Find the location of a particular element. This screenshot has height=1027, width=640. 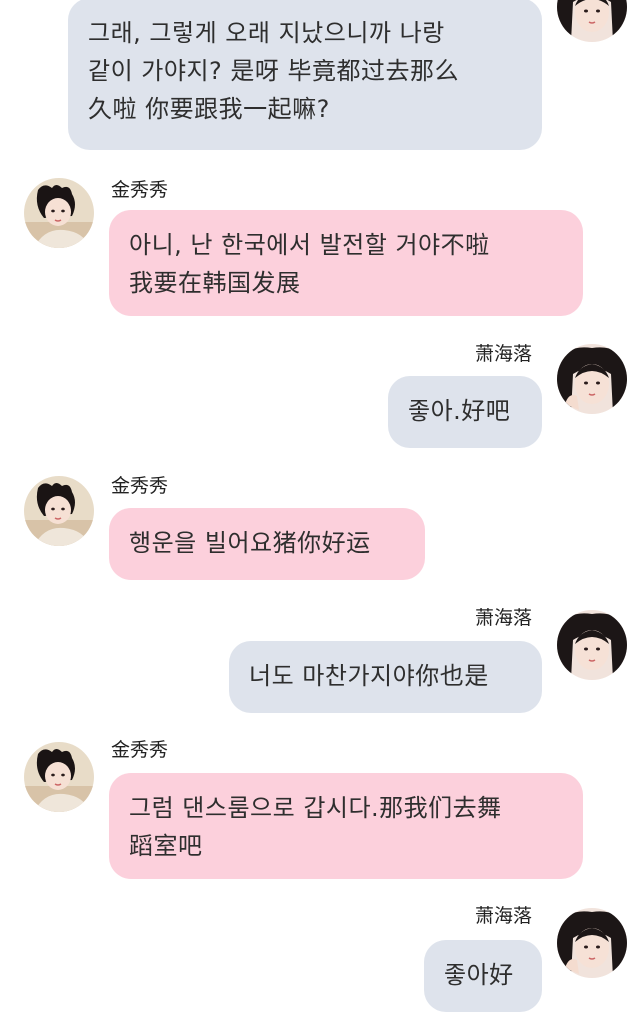

message-bubble-right: 너도 마찬가지야你也是 is located at coordinates (385, 677).